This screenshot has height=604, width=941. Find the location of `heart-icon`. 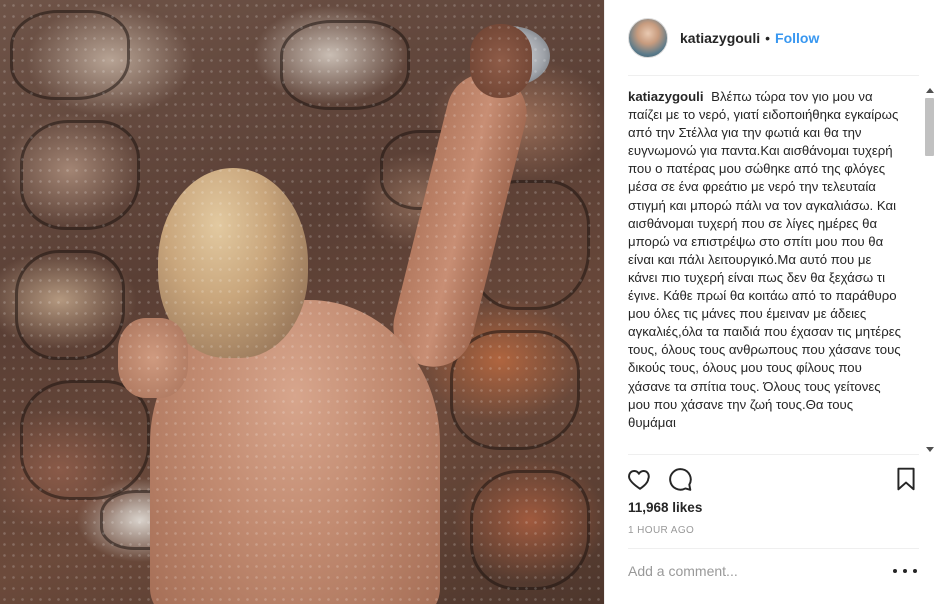

heart-icon is located at coordinates (640, 479).